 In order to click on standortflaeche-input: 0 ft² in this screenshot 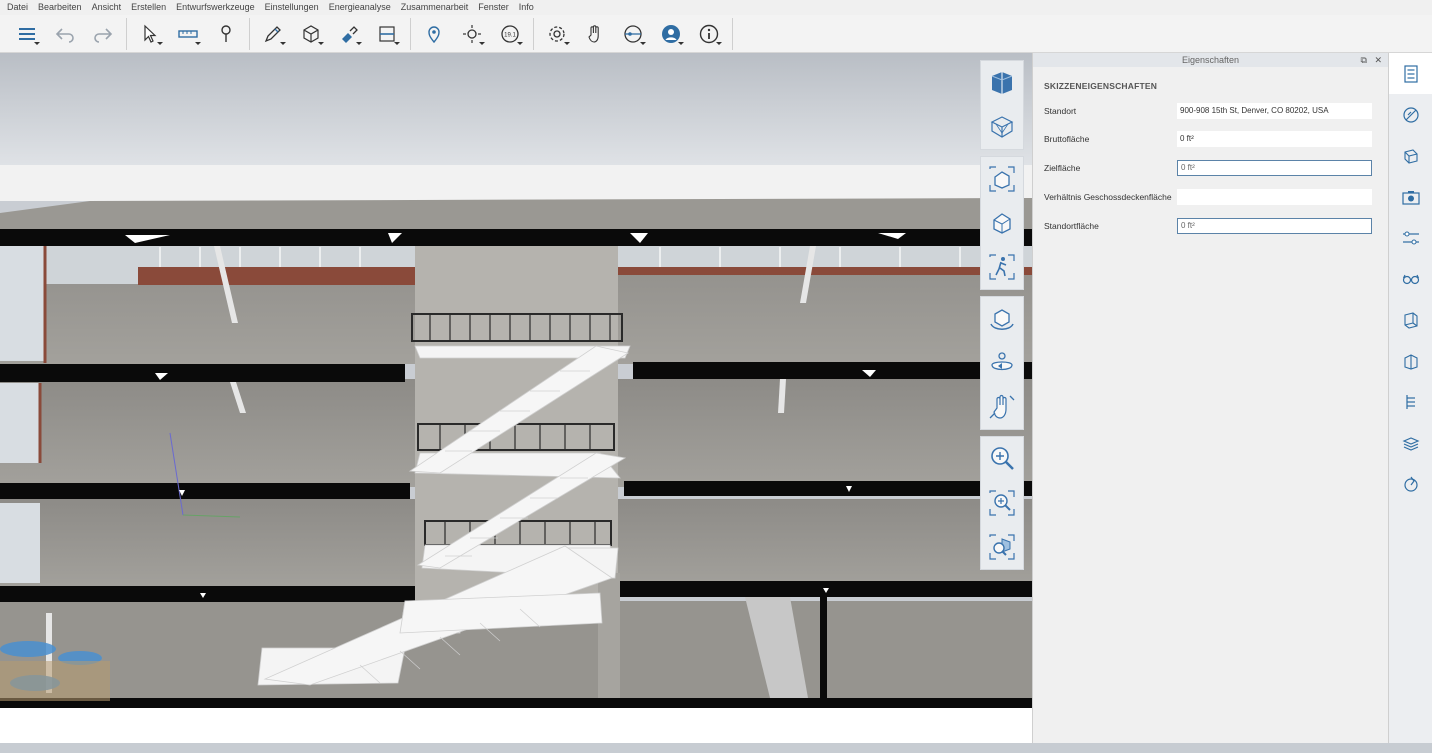, I will do `click(1274, 226)`.